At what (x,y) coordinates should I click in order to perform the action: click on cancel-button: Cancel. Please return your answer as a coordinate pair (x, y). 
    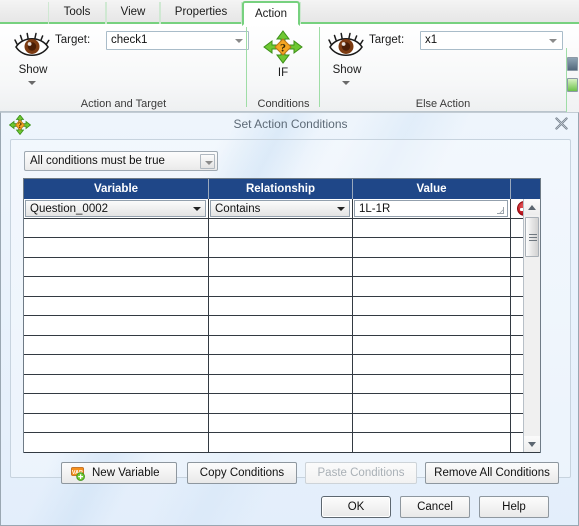
    Looking at the image, I should click on (435, 507).